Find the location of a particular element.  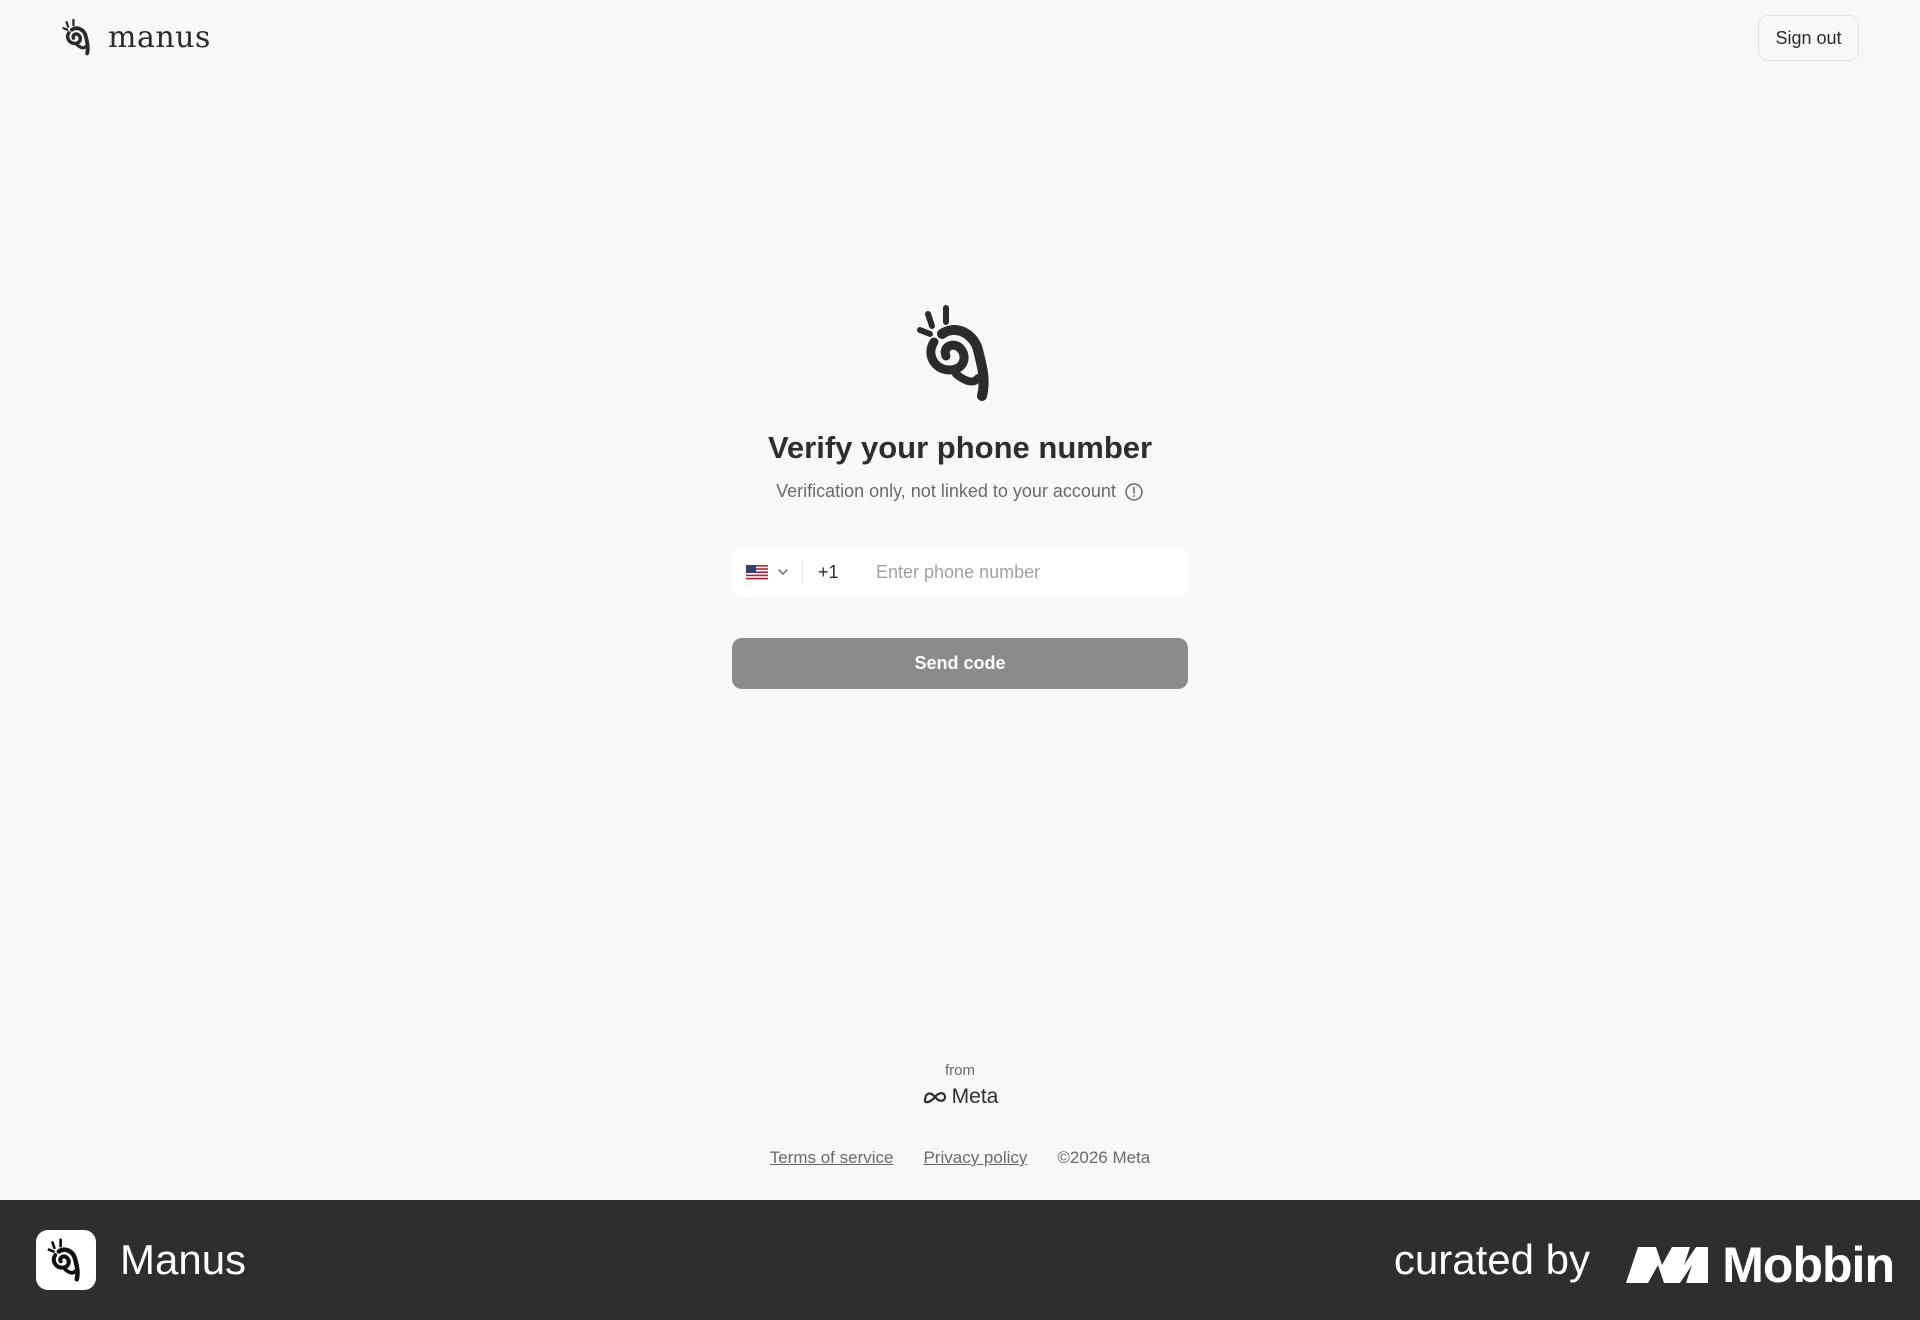

from-label: from is located at coordinates (960, 1070).